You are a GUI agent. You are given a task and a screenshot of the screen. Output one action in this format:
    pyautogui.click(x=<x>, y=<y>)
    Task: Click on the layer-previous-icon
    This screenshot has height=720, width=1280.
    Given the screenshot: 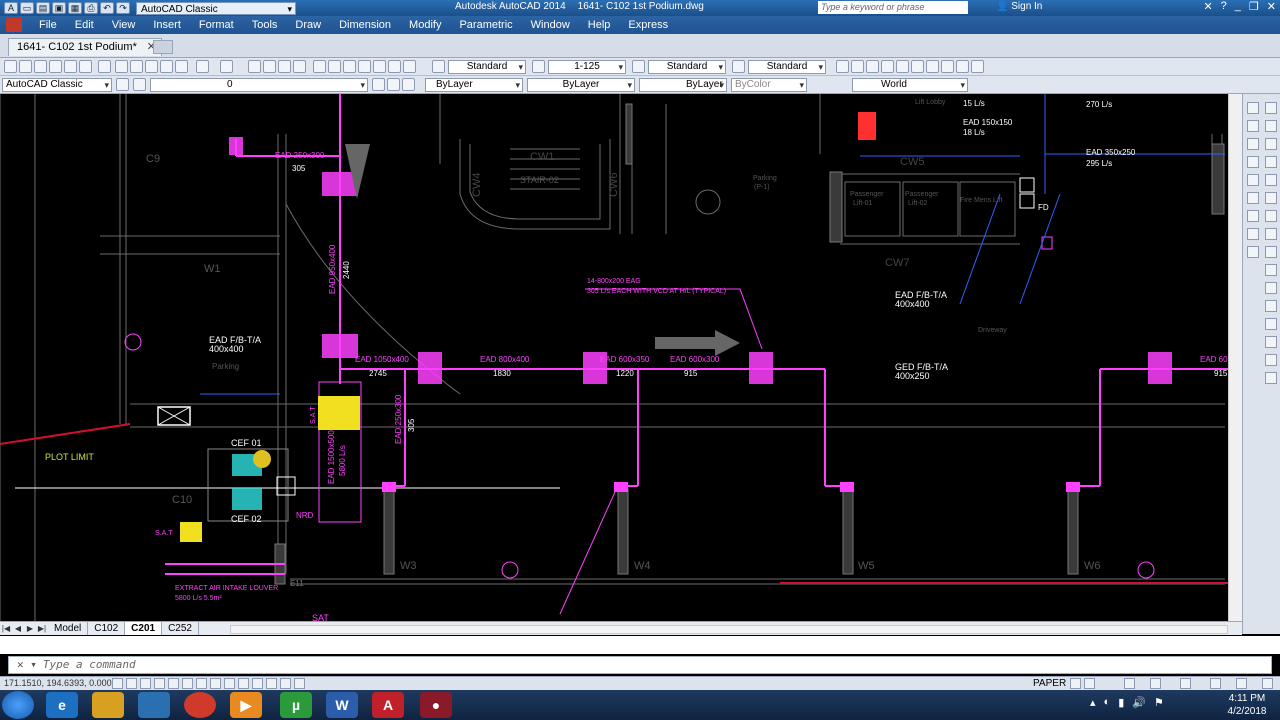 What is the action you would take?
    pyautogui.click(x=393, y=84)
    